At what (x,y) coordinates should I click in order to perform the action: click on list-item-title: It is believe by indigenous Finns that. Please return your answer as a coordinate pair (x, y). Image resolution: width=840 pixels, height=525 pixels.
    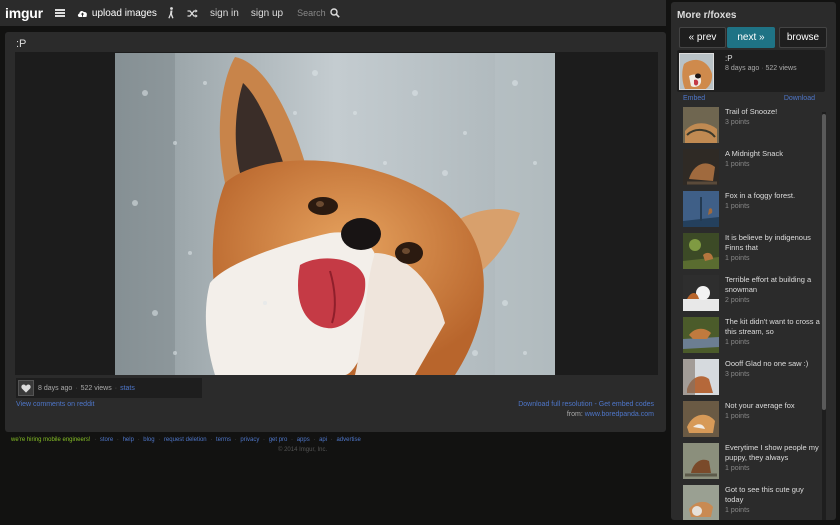
    Looking at the image, I should click on (768, 242).